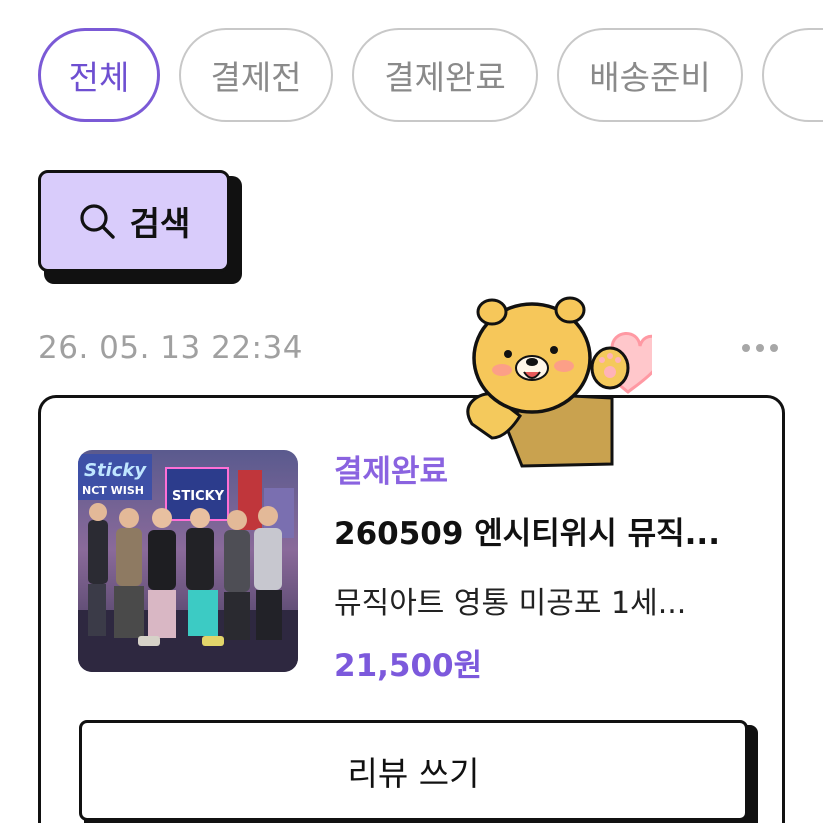 The image size is (823, 823). What do you see at coordinates (160, 223) in the screenshot?
I see `search-button-label: 검색` at bounding box center [160, 223].